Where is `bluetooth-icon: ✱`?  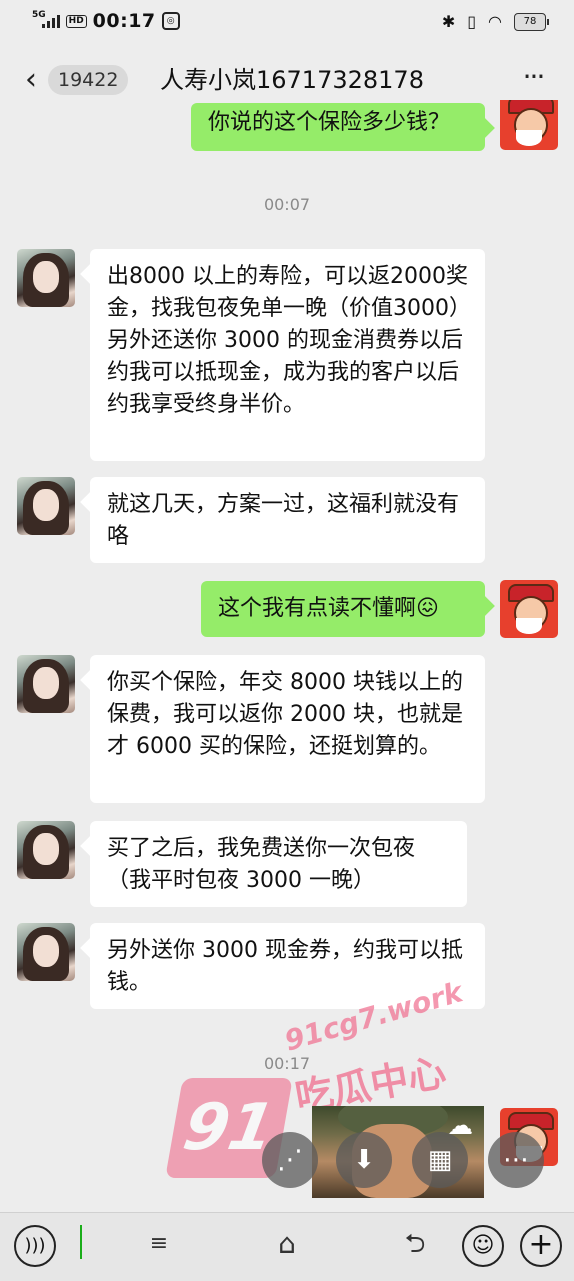
bluetooth-icon: ✱ is located at coordinates (448, 21).